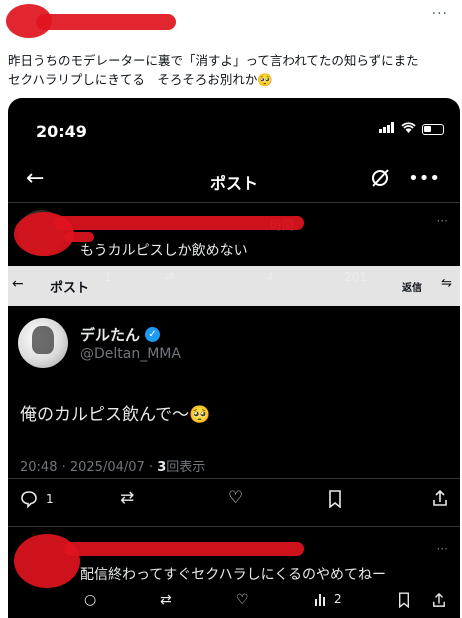 The image size is (462, 618). What do you see at coordinates (18, 284) in the screenshot?
I see `back-arrow-icon: ←` at bounding box center [18, 284].